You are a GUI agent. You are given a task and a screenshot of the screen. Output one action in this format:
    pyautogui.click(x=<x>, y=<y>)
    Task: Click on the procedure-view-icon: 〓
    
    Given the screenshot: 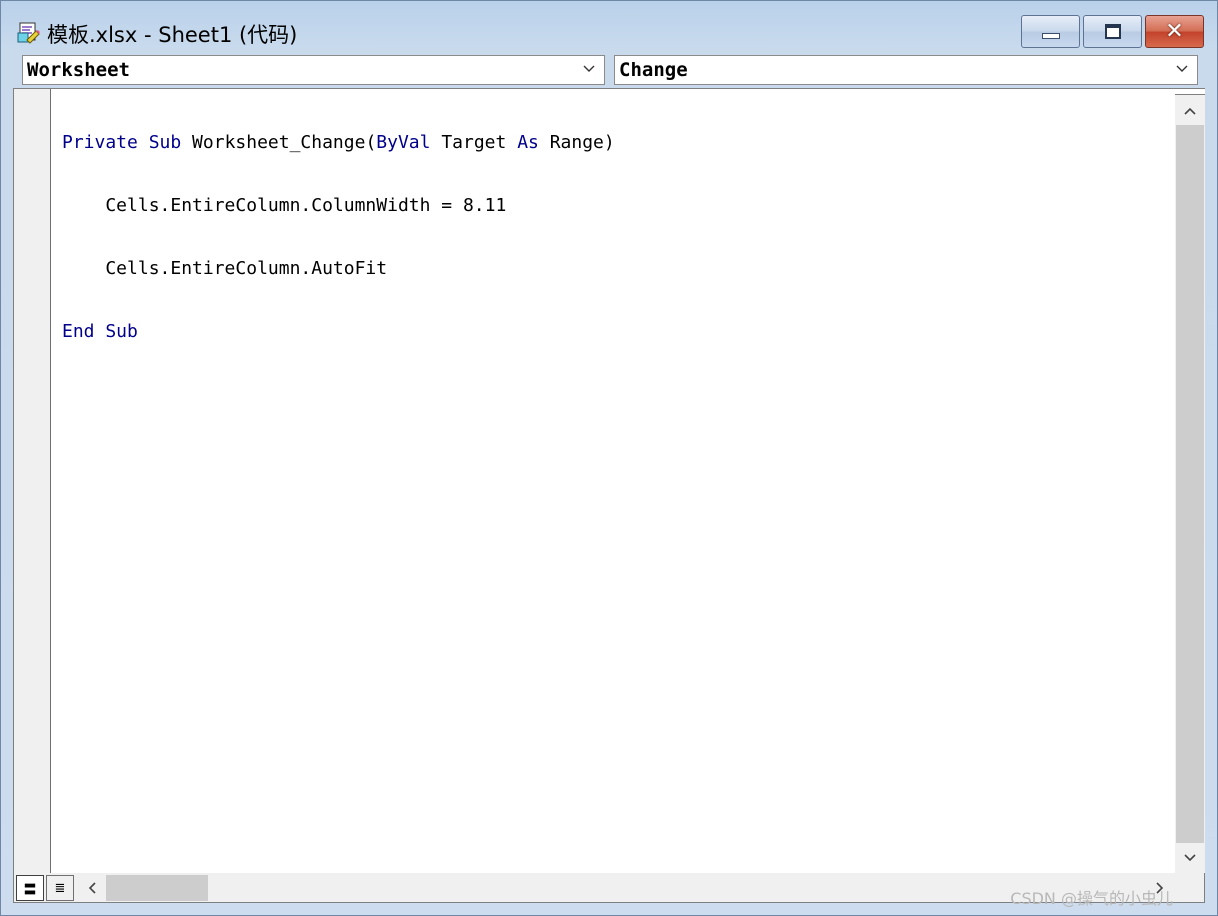 What is the action you would take?
    pyautogui.click(x=30, y=890)
    